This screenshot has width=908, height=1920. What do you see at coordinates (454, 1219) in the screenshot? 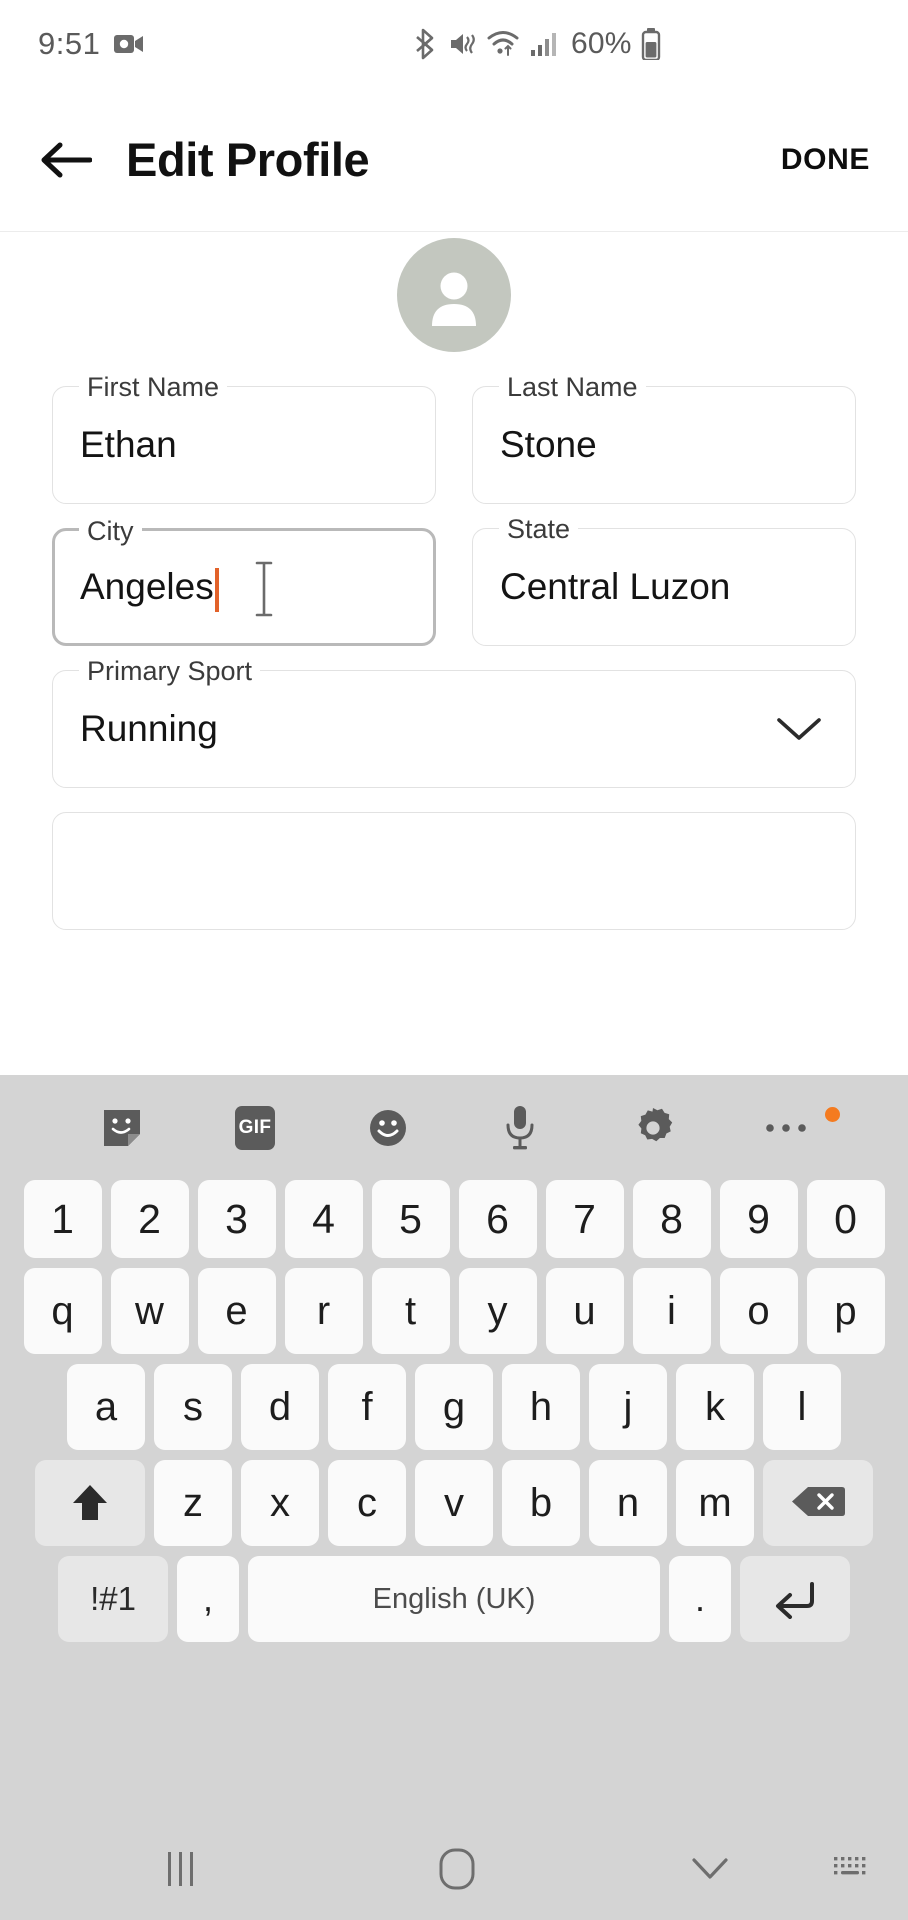
I see `keyboard-row-numbers: 1 2 3 4 5 6 7 8 9 0` at bounding box center [454, 1219].